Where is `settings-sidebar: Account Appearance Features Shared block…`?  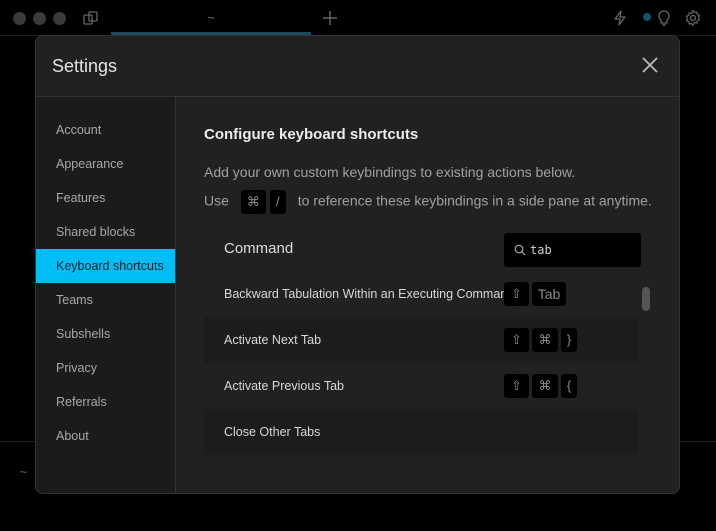
settings-sidebar: Account Appearance Features Shared block… is located at coordinates (106, 295).